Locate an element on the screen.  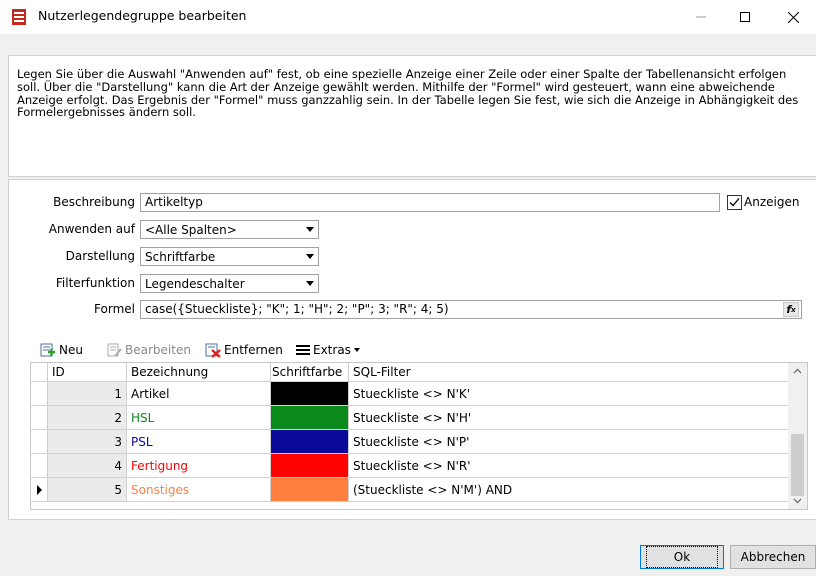
window-title: Nutzerlegendegruppe bearbeiten is located at coordinates (142, 15).